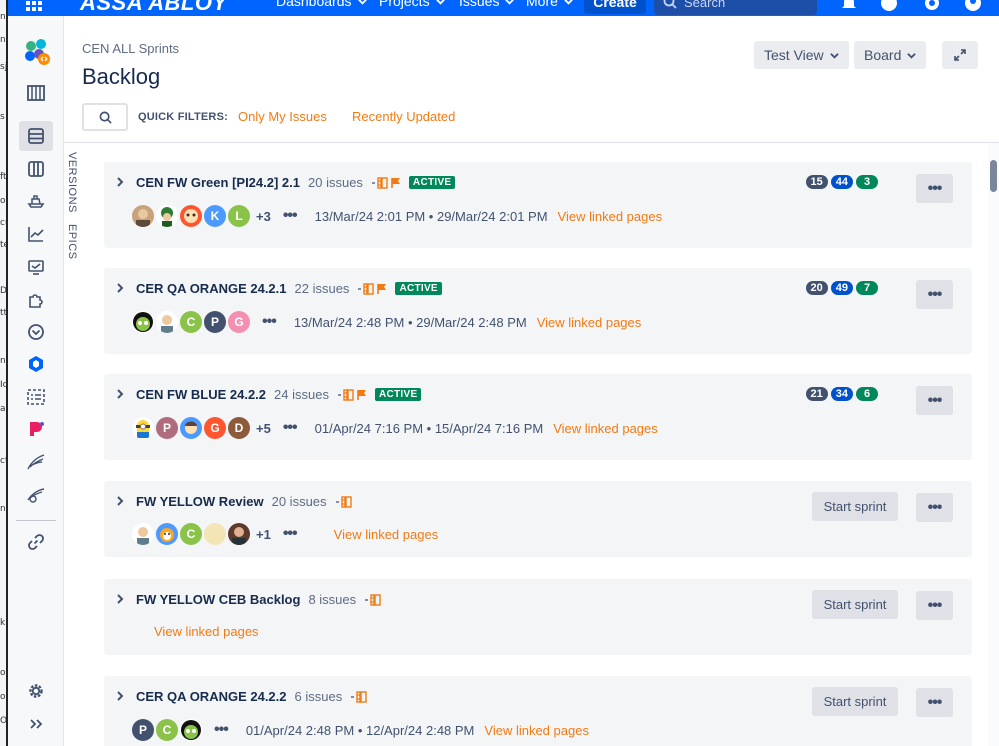 Image resolution: width=999 pixels, height=746 pixels. What do you see at coordinates (105, 117) in the screenshot?
I see `backlog-search-input` at bounding box center [105, 117].